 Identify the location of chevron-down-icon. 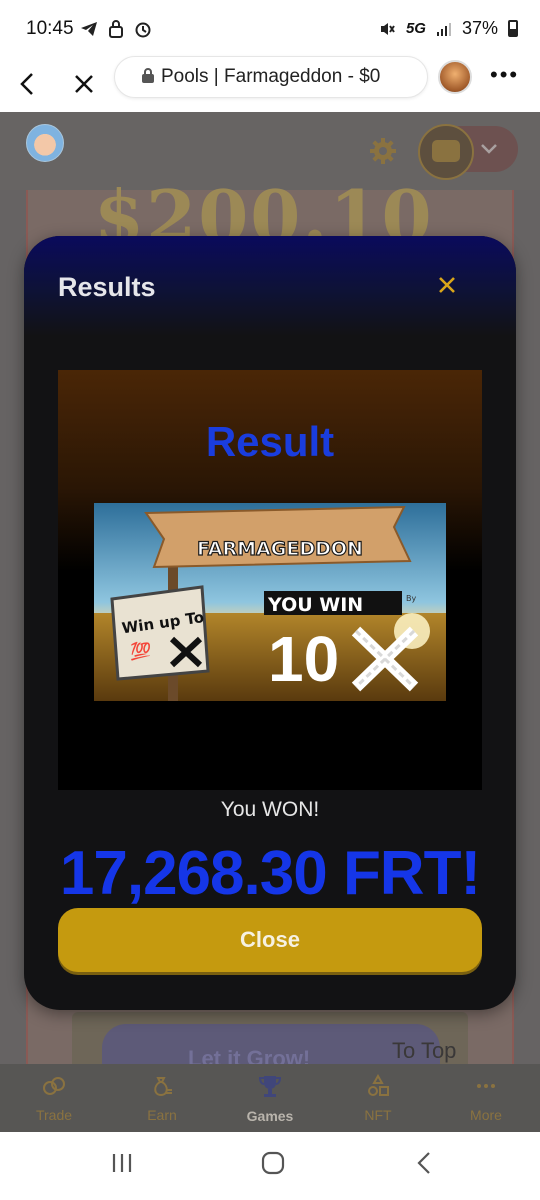
(489, 149).